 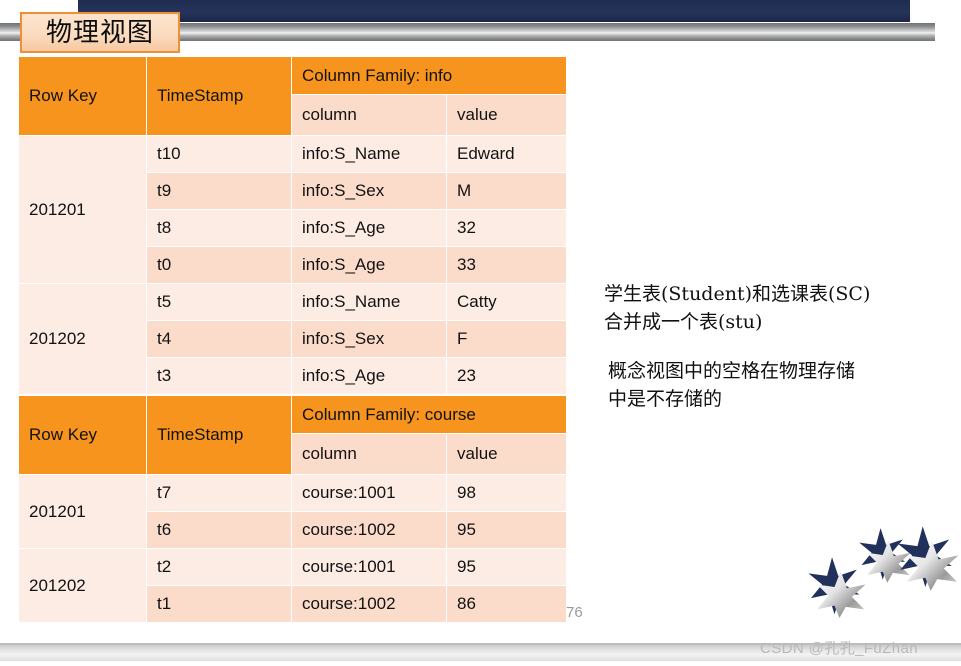 I want to click on table-row: 201202 t5 info:S_Name Catty, so click(x=292, y=339).